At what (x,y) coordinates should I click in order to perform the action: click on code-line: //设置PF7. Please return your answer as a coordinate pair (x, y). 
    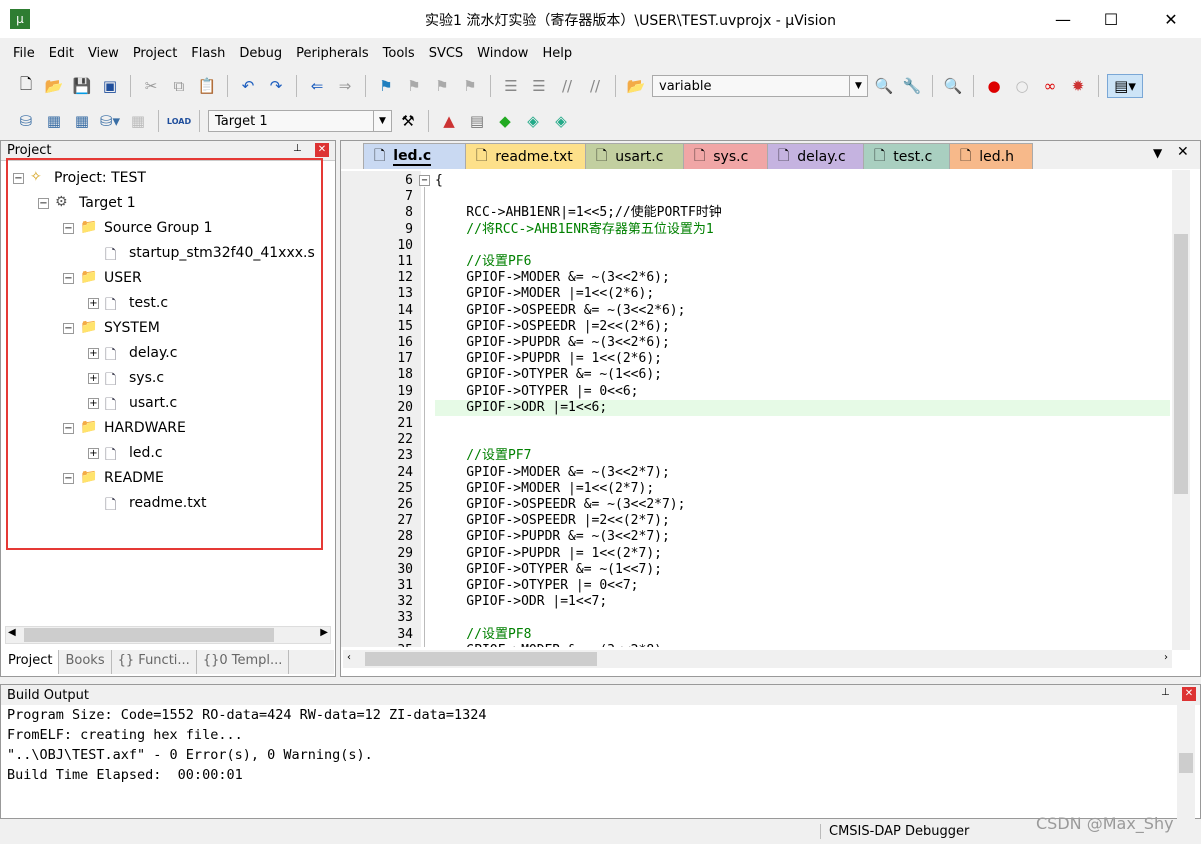
    Looking at the image, I should click on (802, 456).